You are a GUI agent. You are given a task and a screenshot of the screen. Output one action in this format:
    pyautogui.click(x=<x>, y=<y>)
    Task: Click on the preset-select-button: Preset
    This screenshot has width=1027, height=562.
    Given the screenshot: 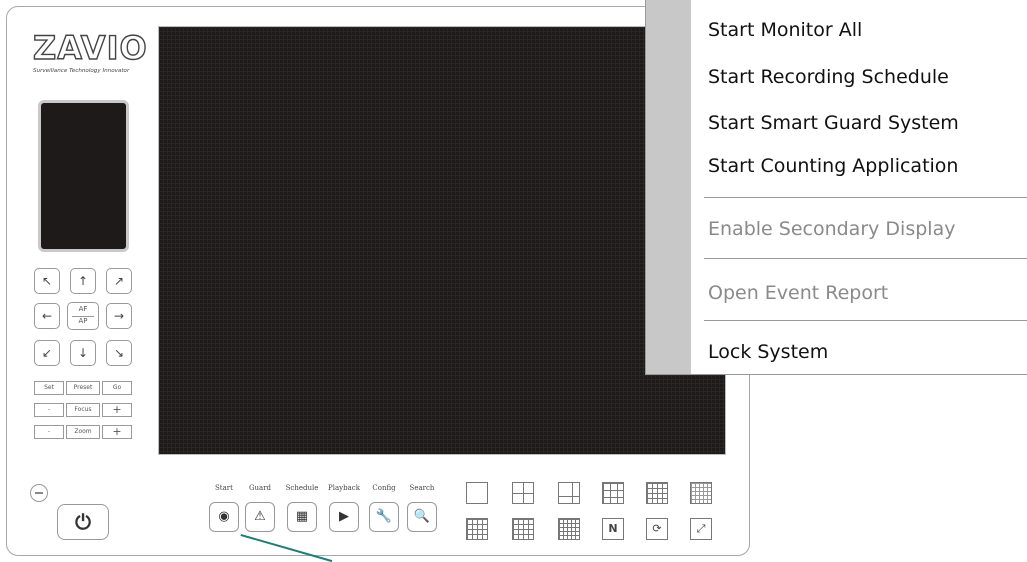 What is the action you would take?
    pyautogui.click(x=83, y=388)
    